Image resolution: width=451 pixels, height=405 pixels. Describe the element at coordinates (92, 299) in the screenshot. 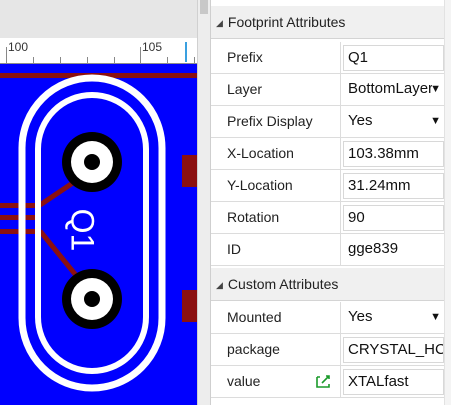

I see `pad-2-drill` at that location.